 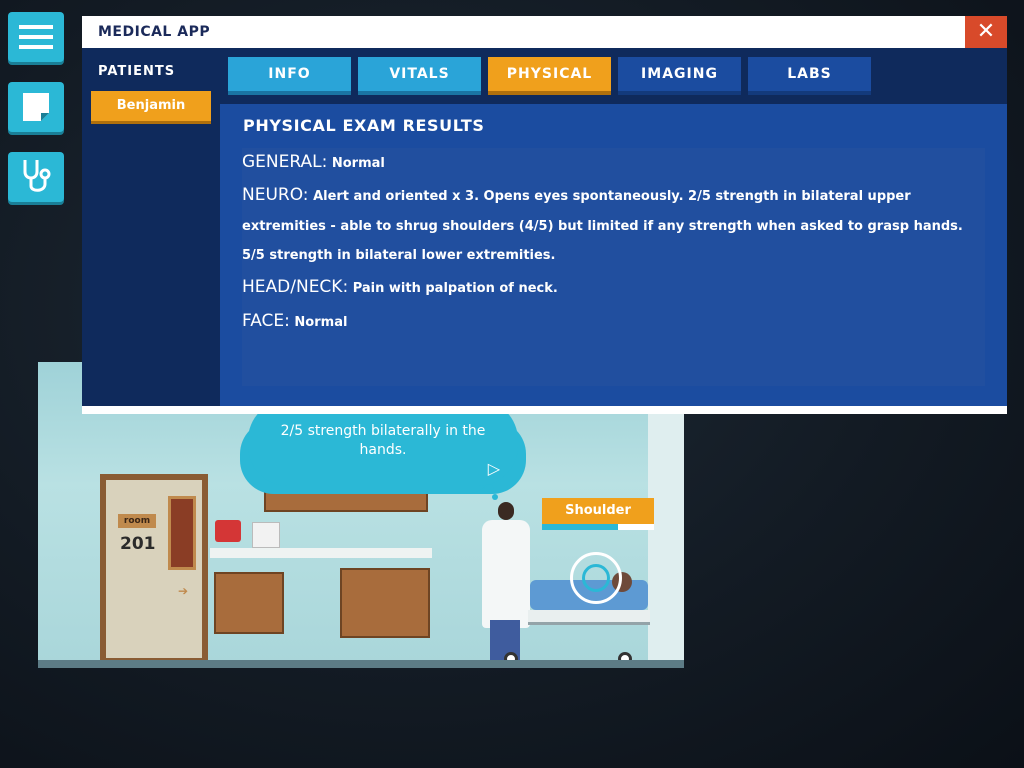 I want to click on exam-target-label: Shoulder, so click(x=598, y=511).